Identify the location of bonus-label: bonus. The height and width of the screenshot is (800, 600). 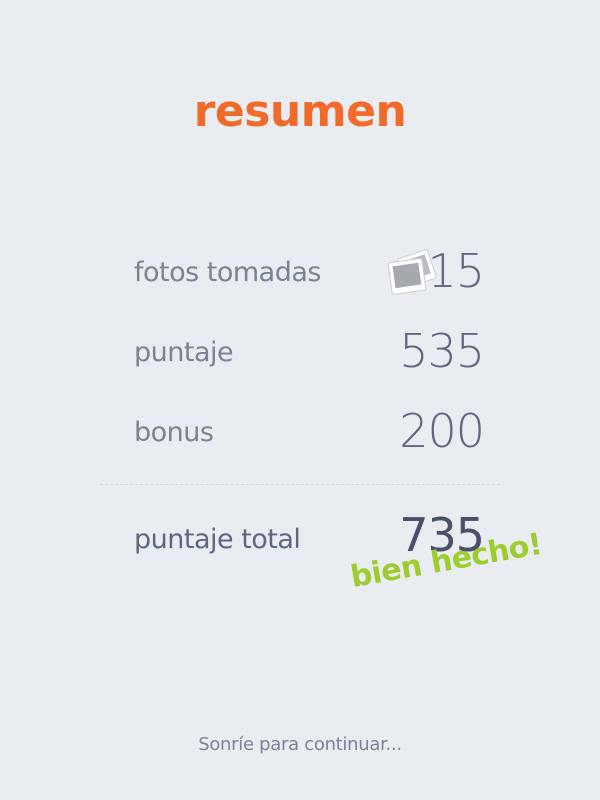
(174, 432).